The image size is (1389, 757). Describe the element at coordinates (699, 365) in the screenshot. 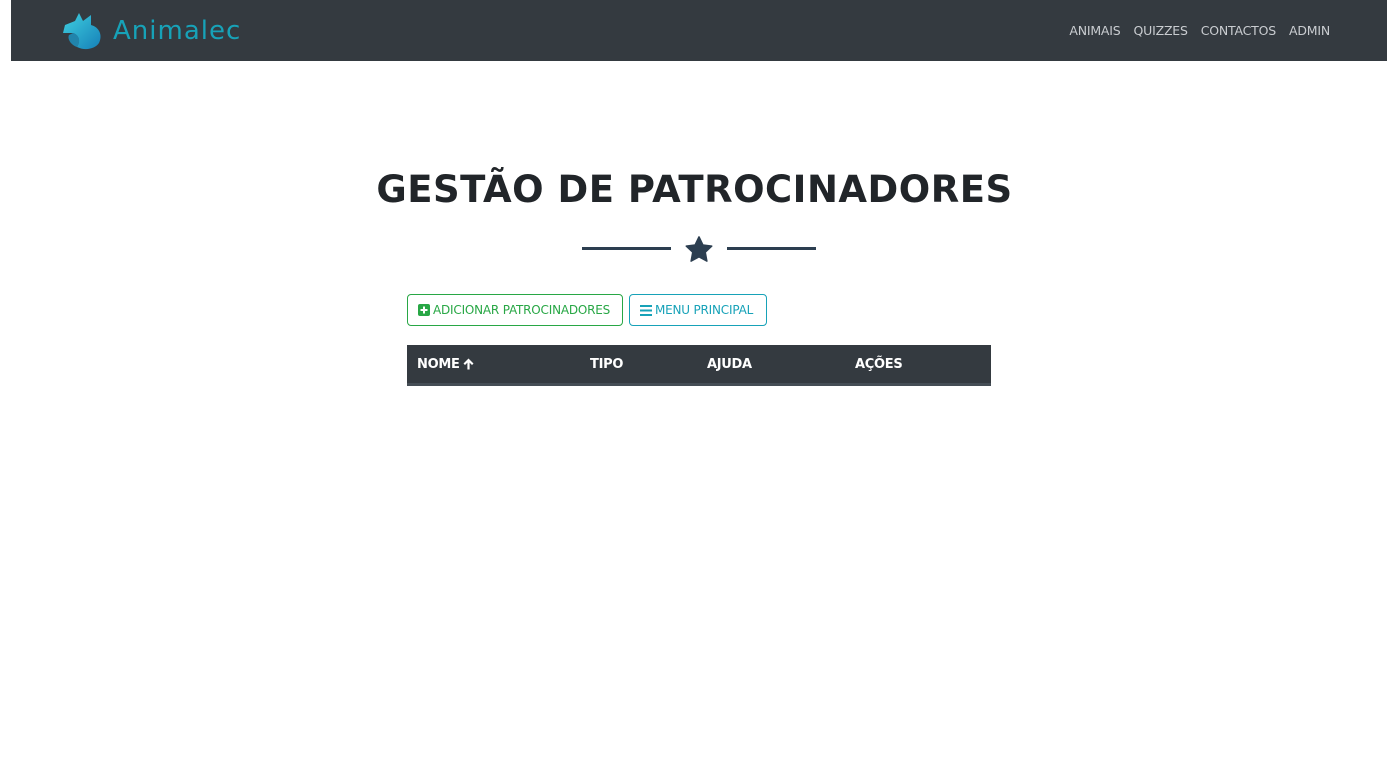

I see `sponsors-table-header: NOME TIPO AJUDA AÇÕES` at that location.